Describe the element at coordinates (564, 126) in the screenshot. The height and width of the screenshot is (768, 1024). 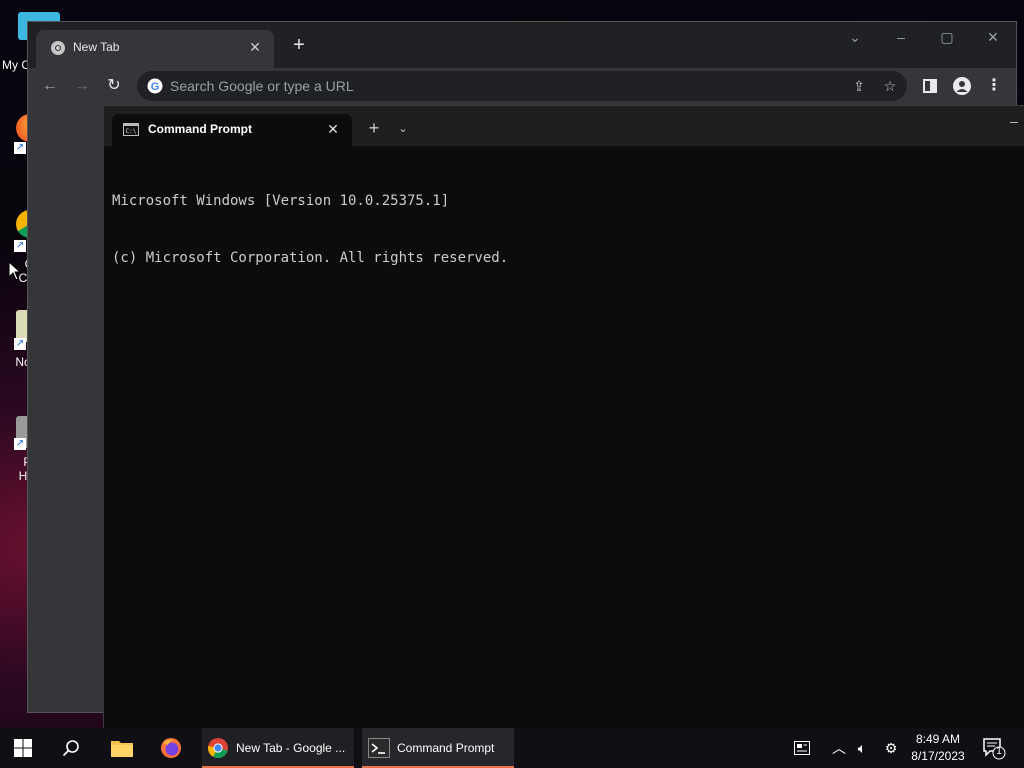
I see `terminal-tab-strip: C:\ Command Prompt ✕ + ⌄ –` at that location.